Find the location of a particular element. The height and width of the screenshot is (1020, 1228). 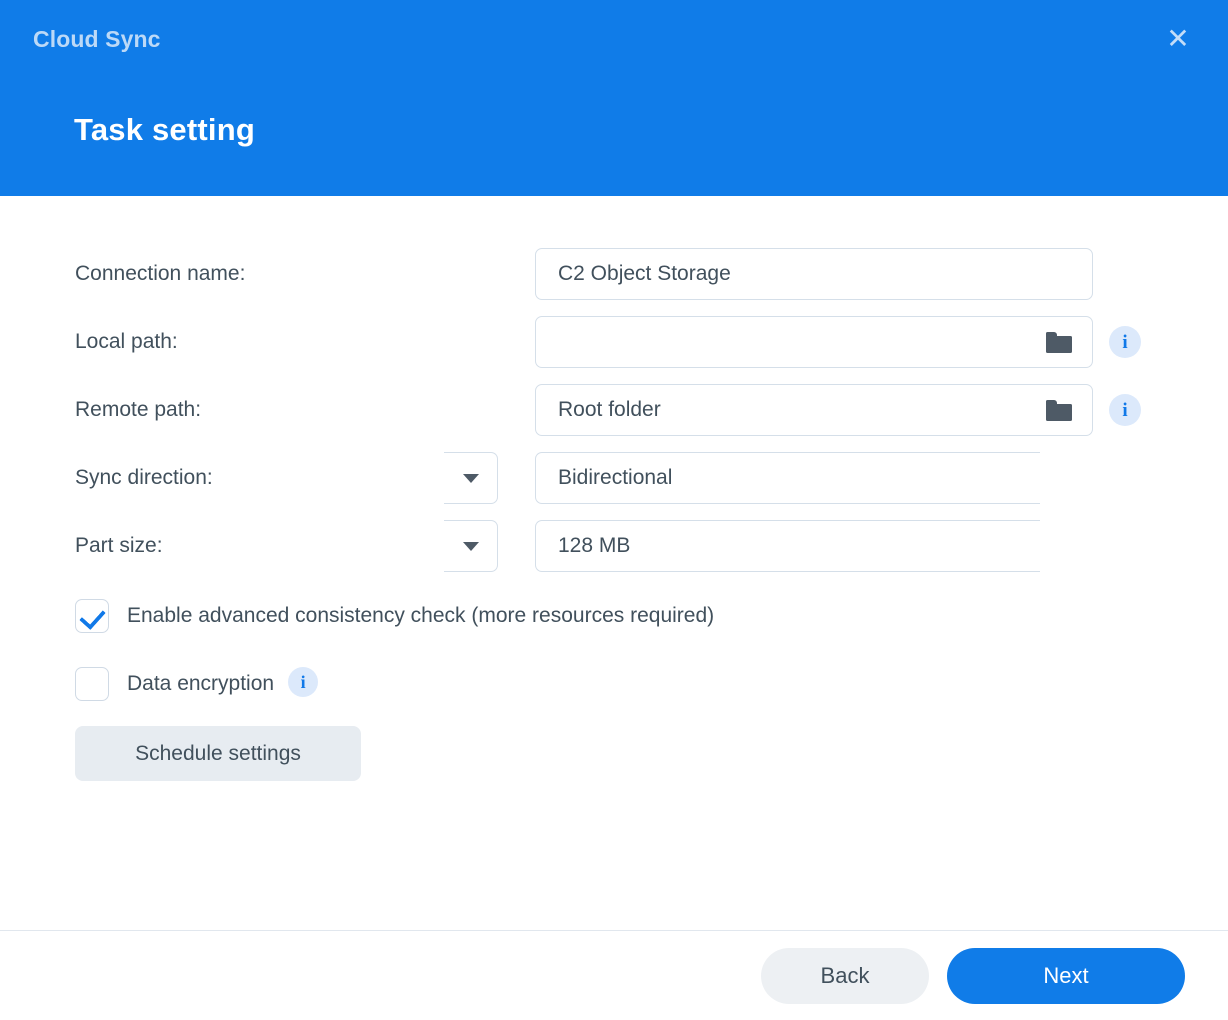

remote-path-label: Remote path: is located at coordinates (138, 409).